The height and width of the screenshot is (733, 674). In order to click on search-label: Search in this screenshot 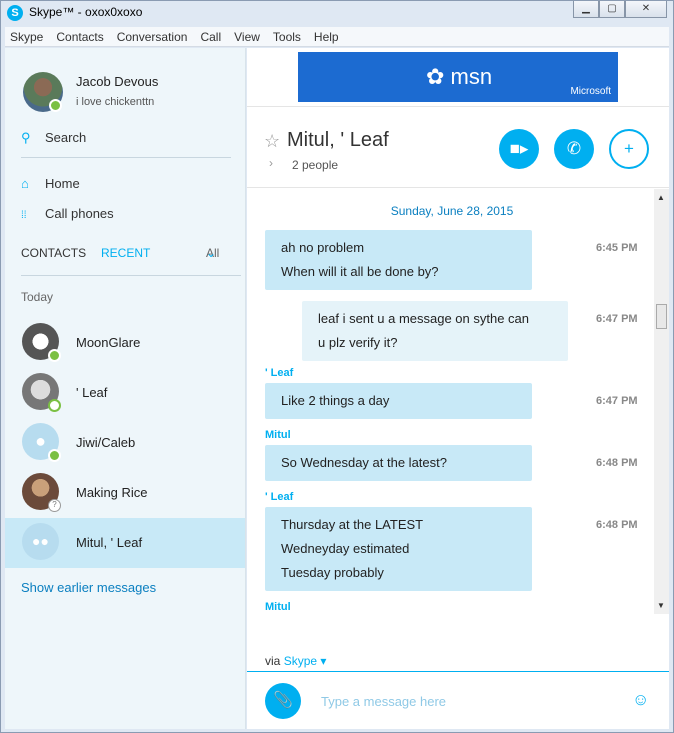, I will do `click(66, 137)`.